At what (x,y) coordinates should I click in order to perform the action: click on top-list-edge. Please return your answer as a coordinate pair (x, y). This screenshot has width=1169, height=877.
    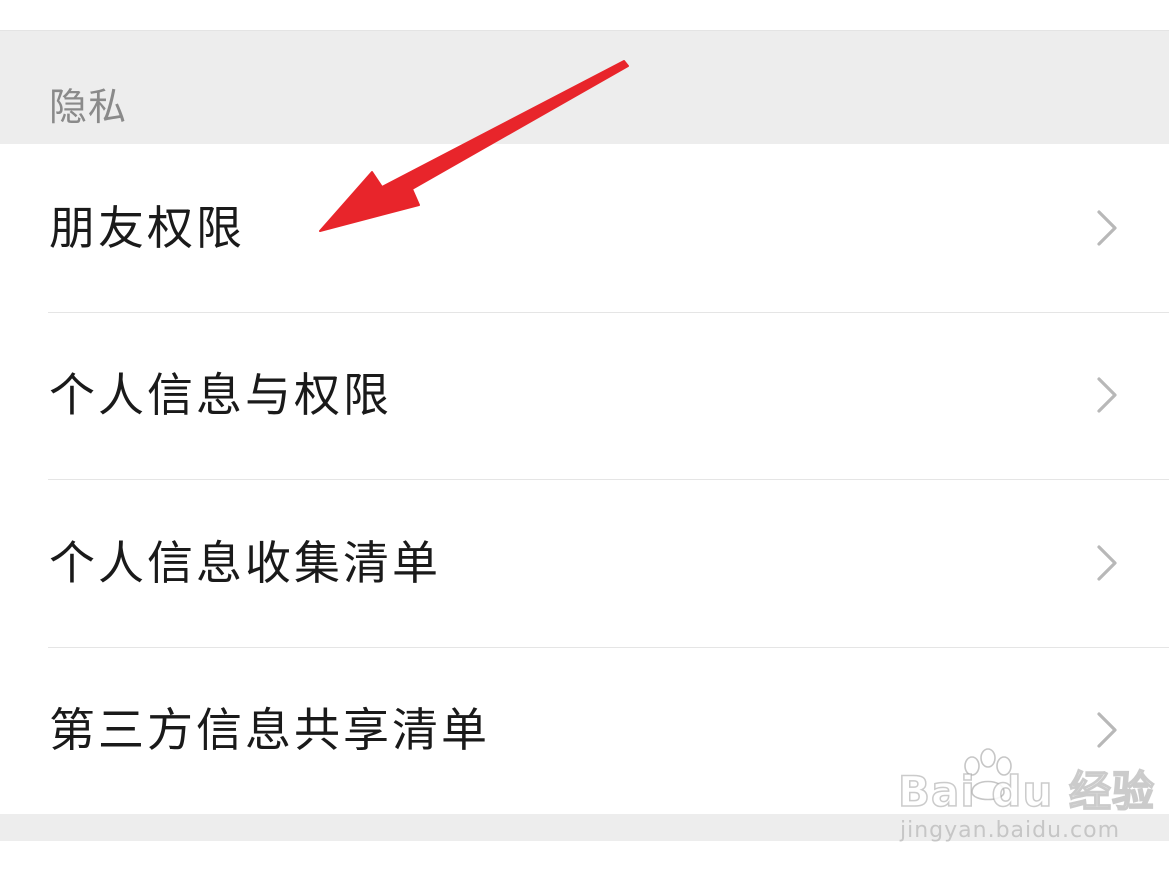
    Looking at the image, I should click on (584, 15).